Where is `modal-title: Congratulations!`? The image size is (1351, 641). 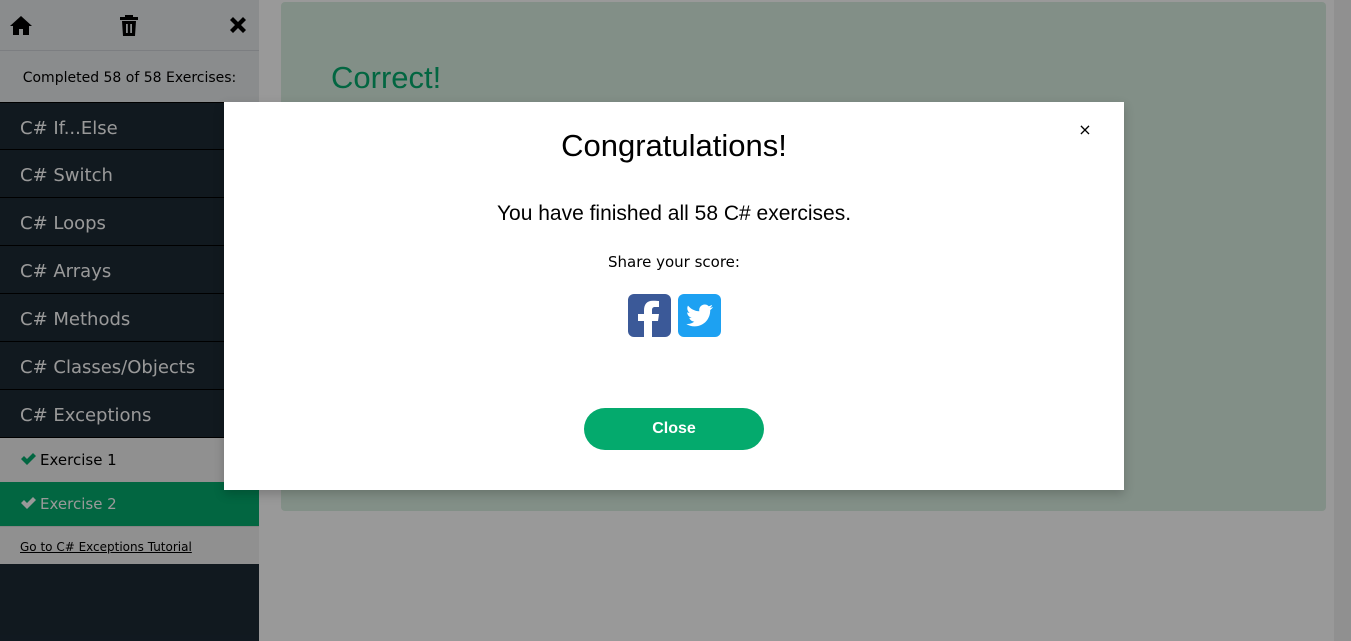 modal-title: Congratulations! is located at coordinates (674, 145).